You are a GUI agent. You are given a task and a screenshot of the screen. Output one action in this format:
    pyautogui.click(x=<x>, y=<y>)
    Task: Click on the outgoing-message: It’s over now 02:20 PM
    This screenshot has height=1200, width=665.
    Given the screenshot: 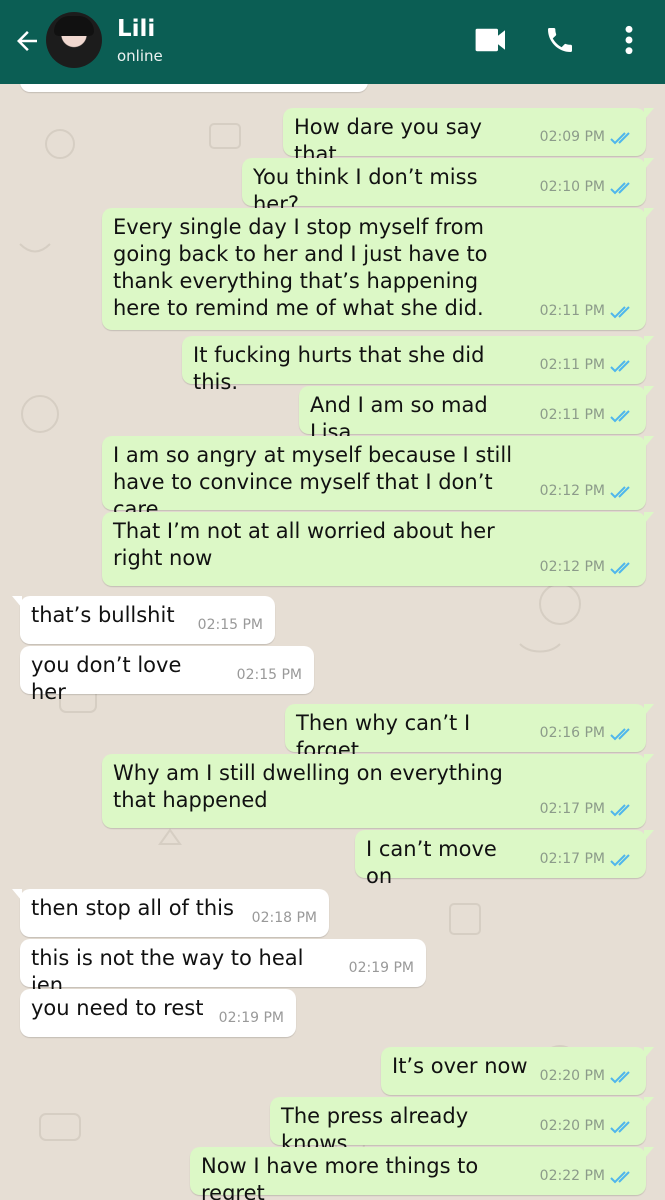 What is the action you would take?
    pyautogui.click(x=517, y=1071)
    